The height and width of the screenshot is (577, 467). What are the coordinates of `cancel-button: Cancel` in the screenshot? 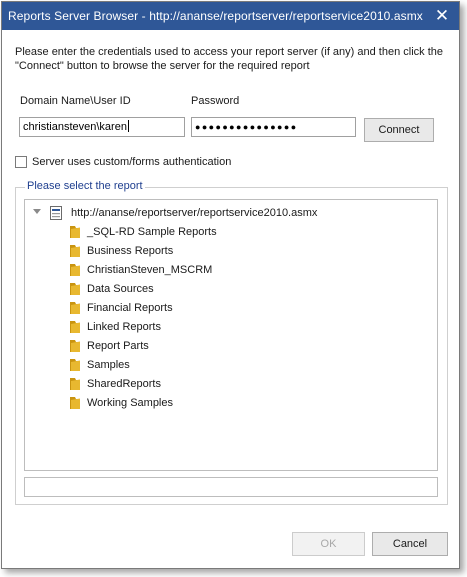 It's located at (410, 544).